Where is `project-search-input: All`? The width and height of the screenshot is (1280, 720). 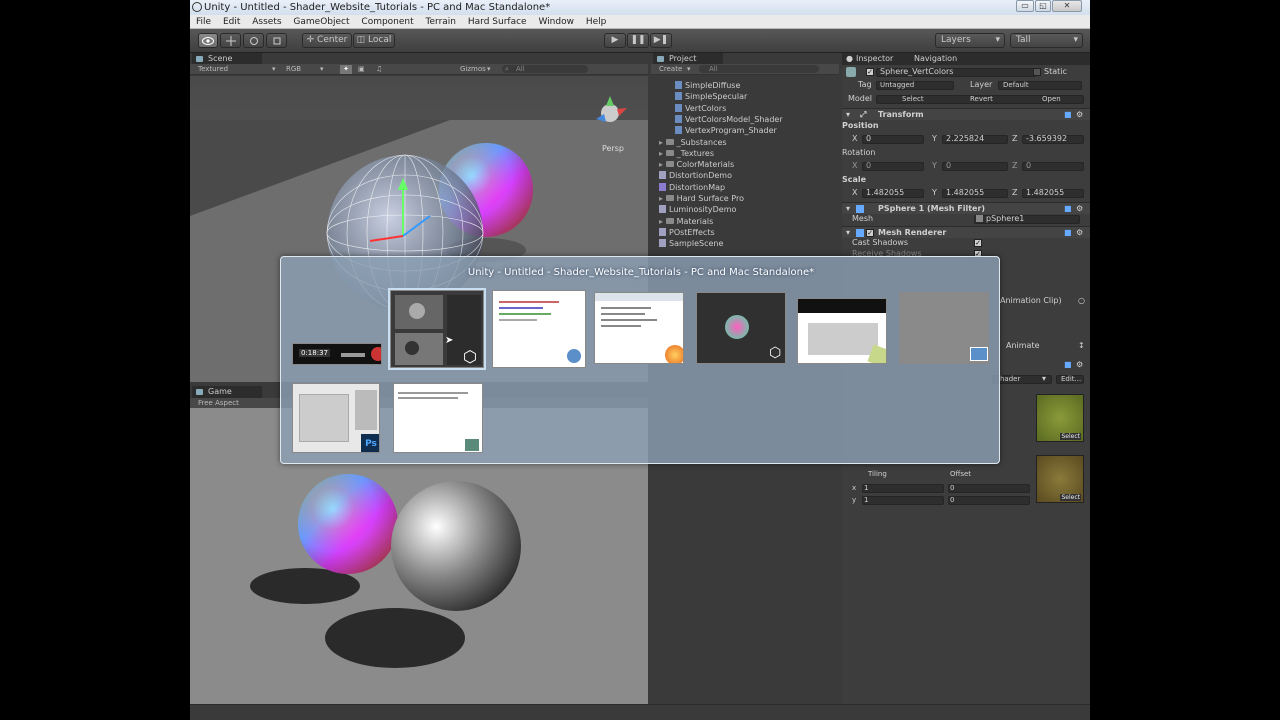
project-search-input: All is located at coordinates (759, 69).